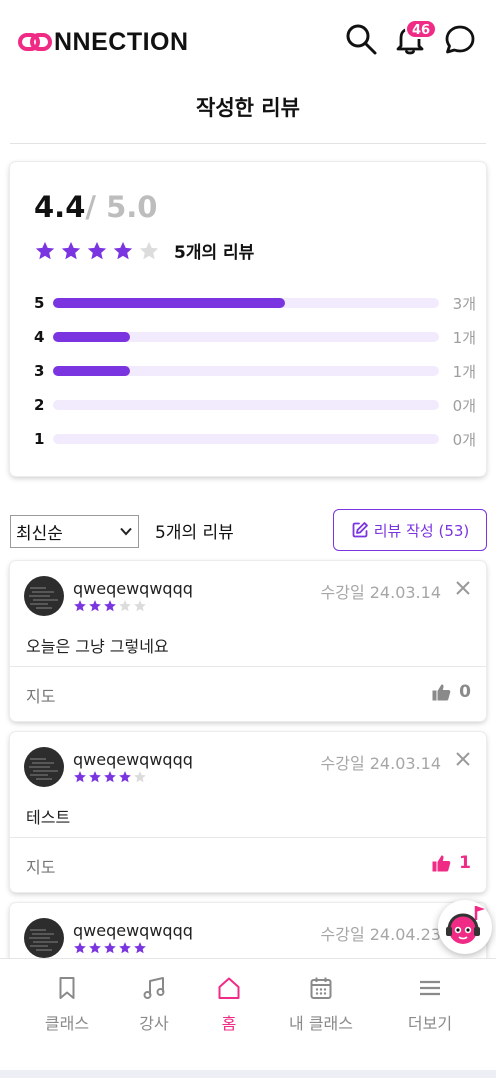 Image resolution: width=496 pixels, height=1078 pixels. Describe the element at coordinates (39, 371) in the screenshot. I see `rating-bar-star: 3` at that location.